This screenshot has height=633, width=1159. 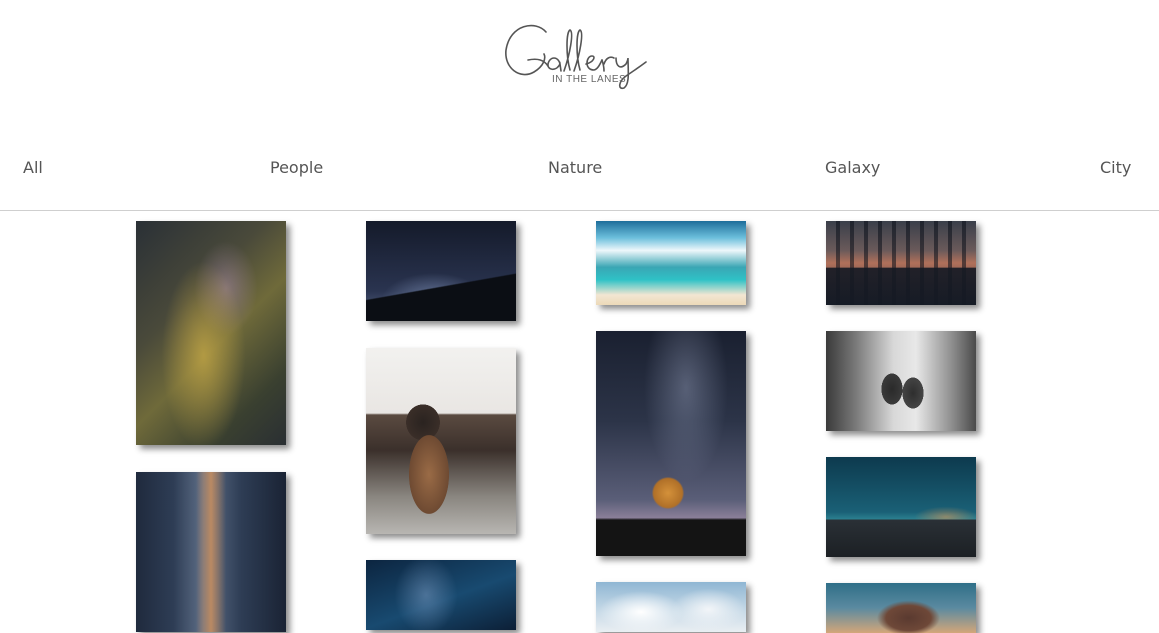 I want to click on photo-clouds-and-landscape, so click(x=671, y=607).